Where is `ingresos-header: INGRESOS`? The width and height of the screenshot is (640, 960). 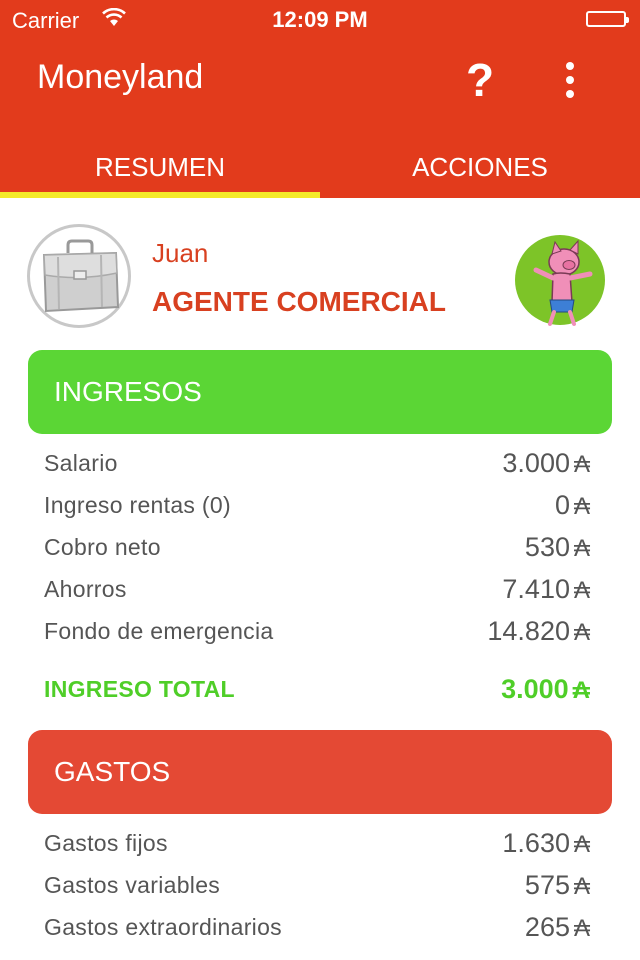 ingresos-header: INGRESOS is located at coordinates (320, 392).